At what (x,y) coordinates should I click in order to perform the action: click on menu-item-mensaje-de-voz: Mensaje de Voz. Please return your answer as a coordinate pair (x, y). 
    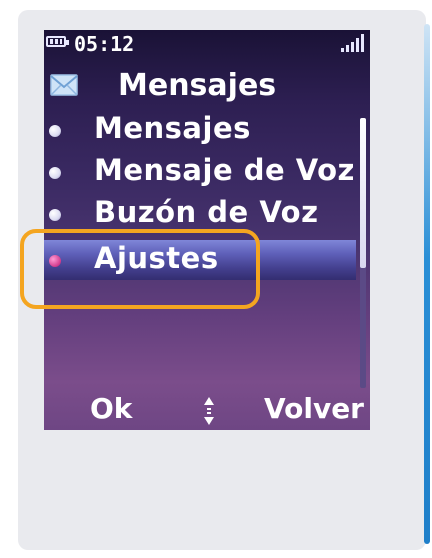
    Looking at the image, I should click on (200, 172).